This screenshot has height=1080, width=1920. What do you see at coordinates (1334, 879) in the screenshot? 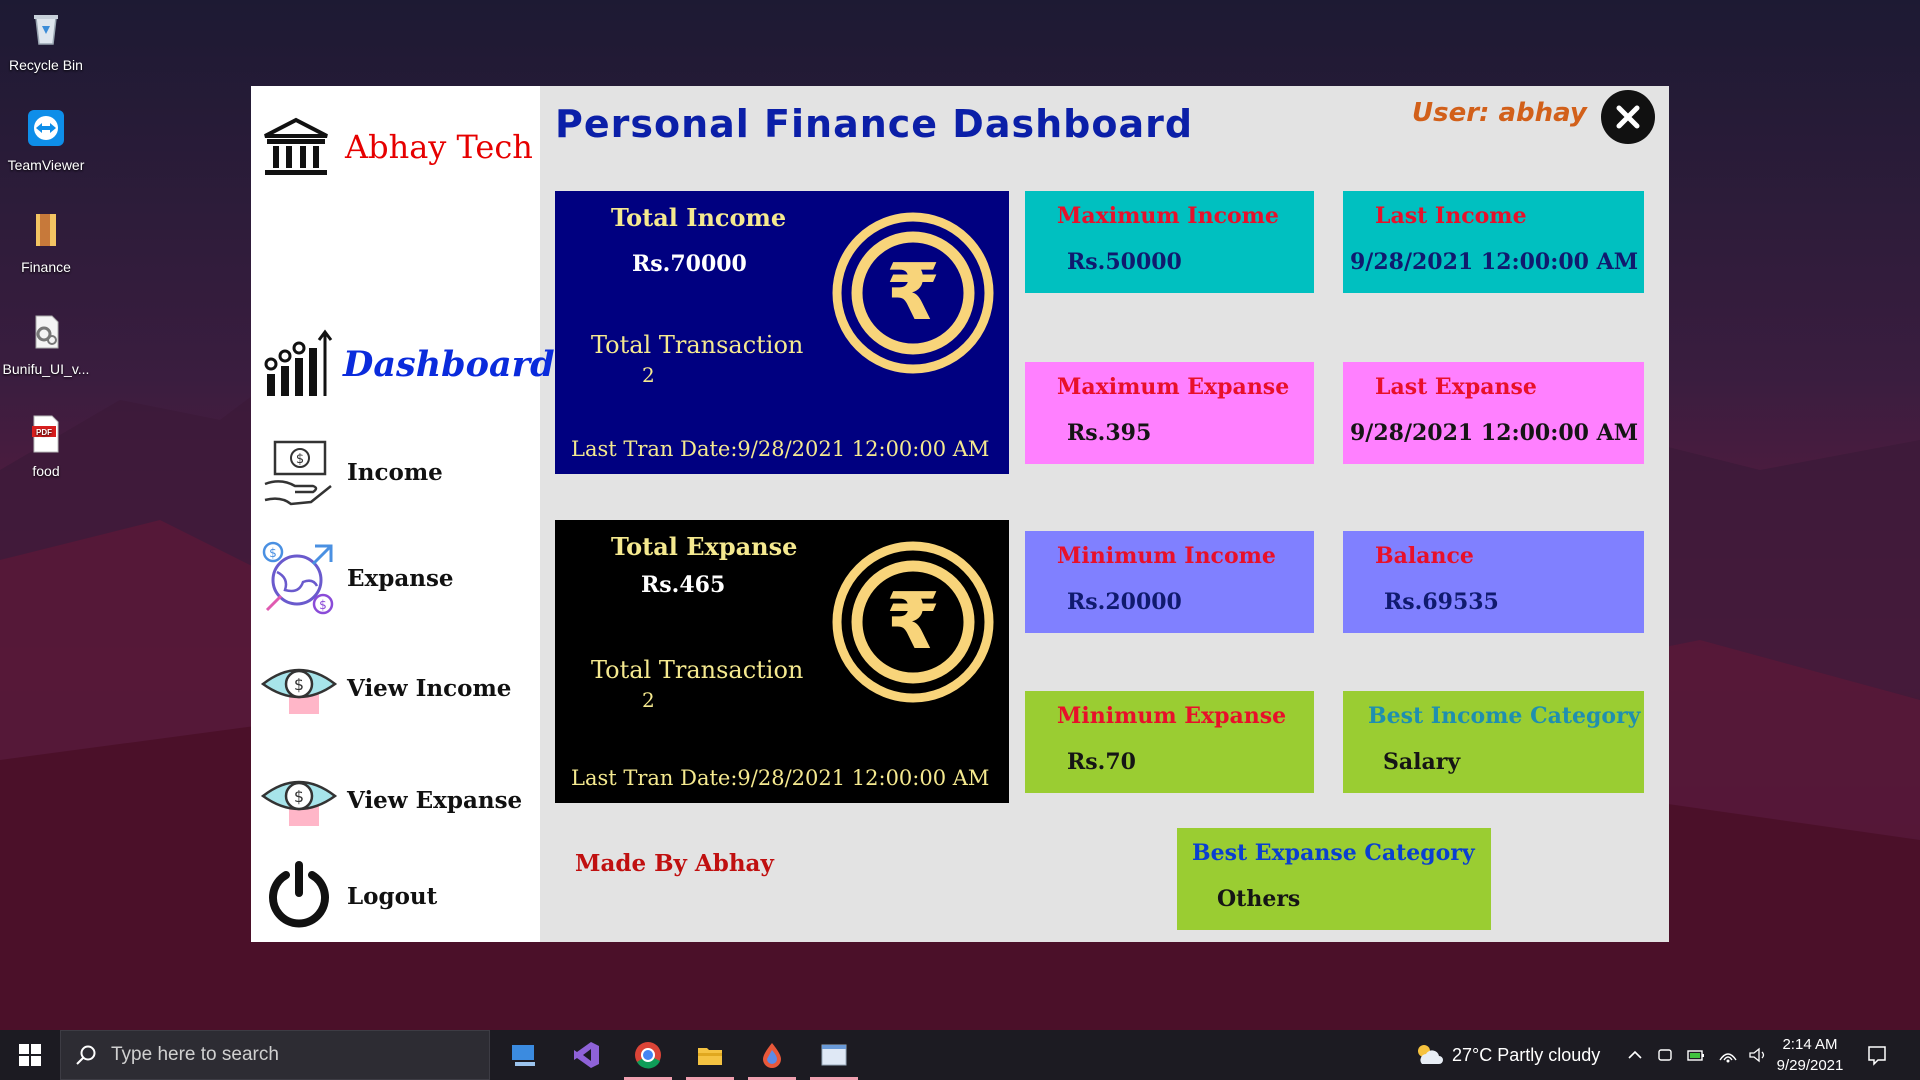
I see `best-expanse-category-card: Best Expanse Category Others` at bounding box center [1334, 879].